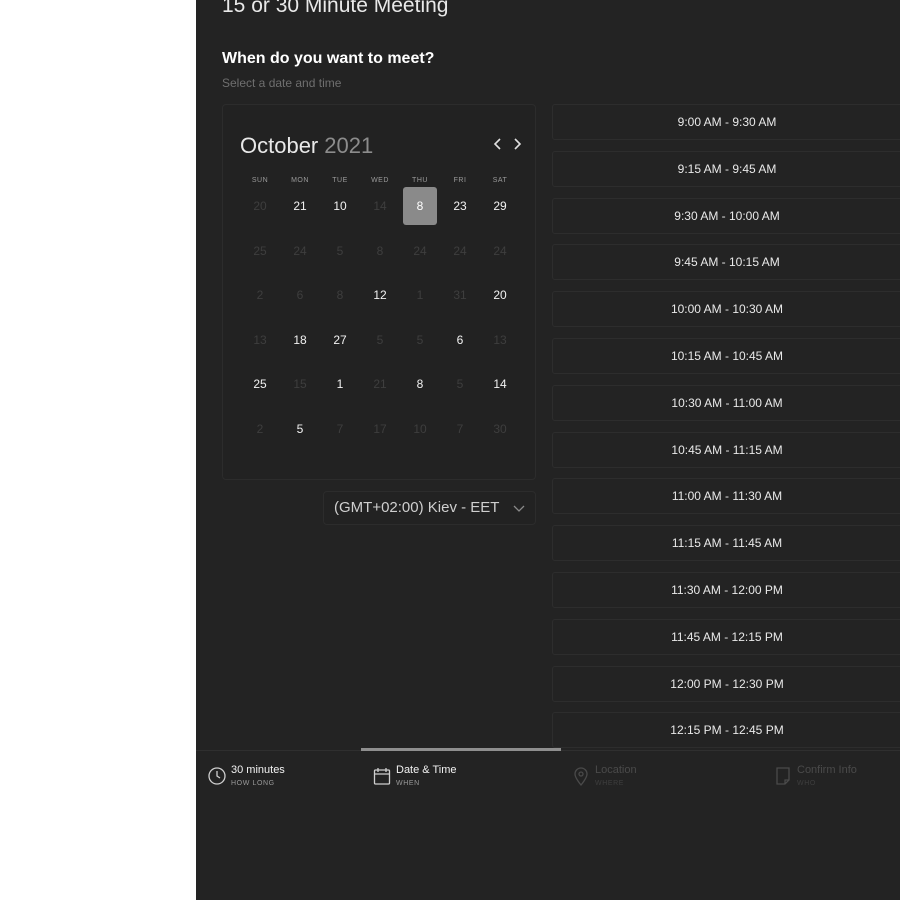  Describe the element at coordinates (610, 783) in the screenshot. I see `tab-location-sublabel: WHERE` at that location.